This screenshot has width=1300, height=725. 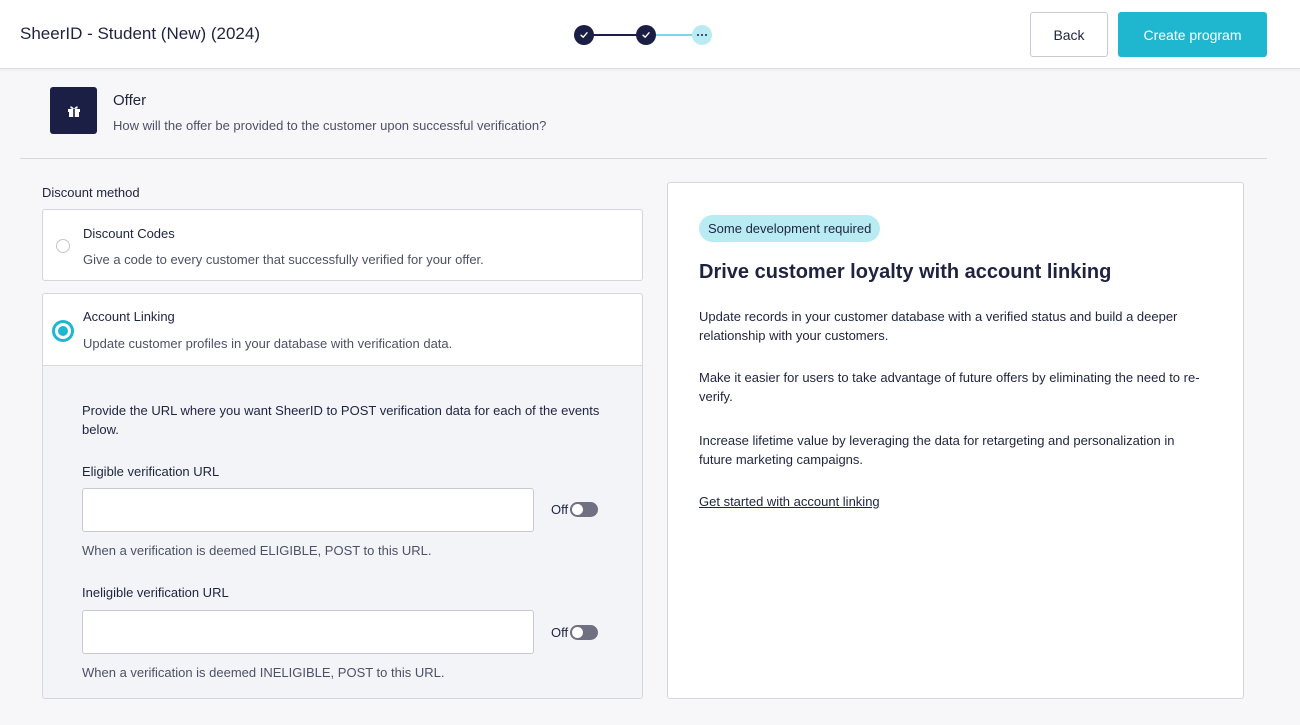 I want to click on step-1-complete, so click(x=584, y=35).